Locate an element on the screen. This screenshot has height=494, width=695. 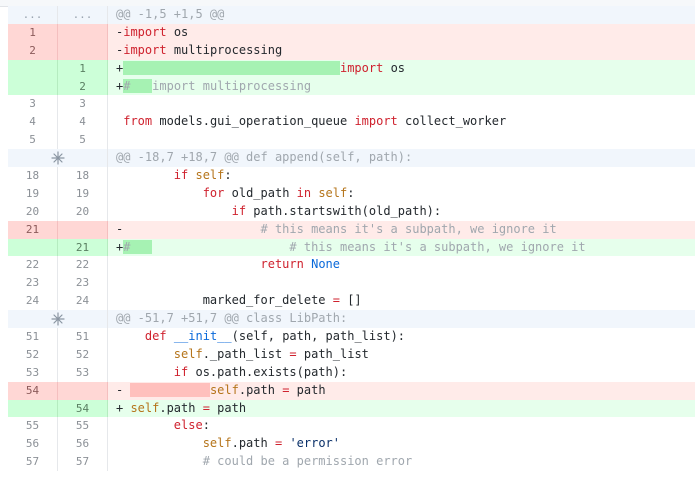
code-token: __init__ is located at coordinates (202, 336).